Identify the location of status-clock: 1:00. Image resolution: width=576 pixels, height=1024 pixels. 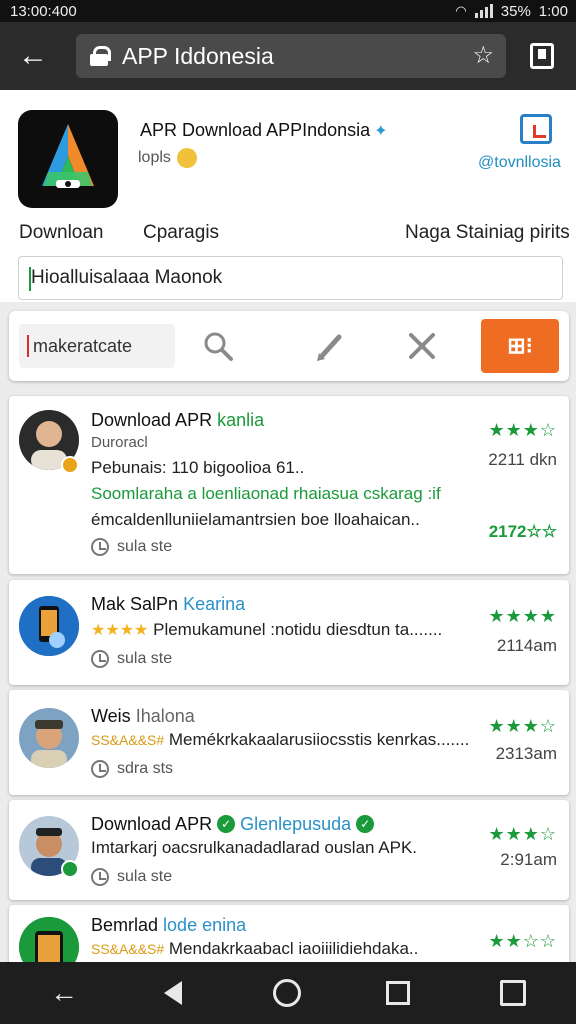
(553, 11).